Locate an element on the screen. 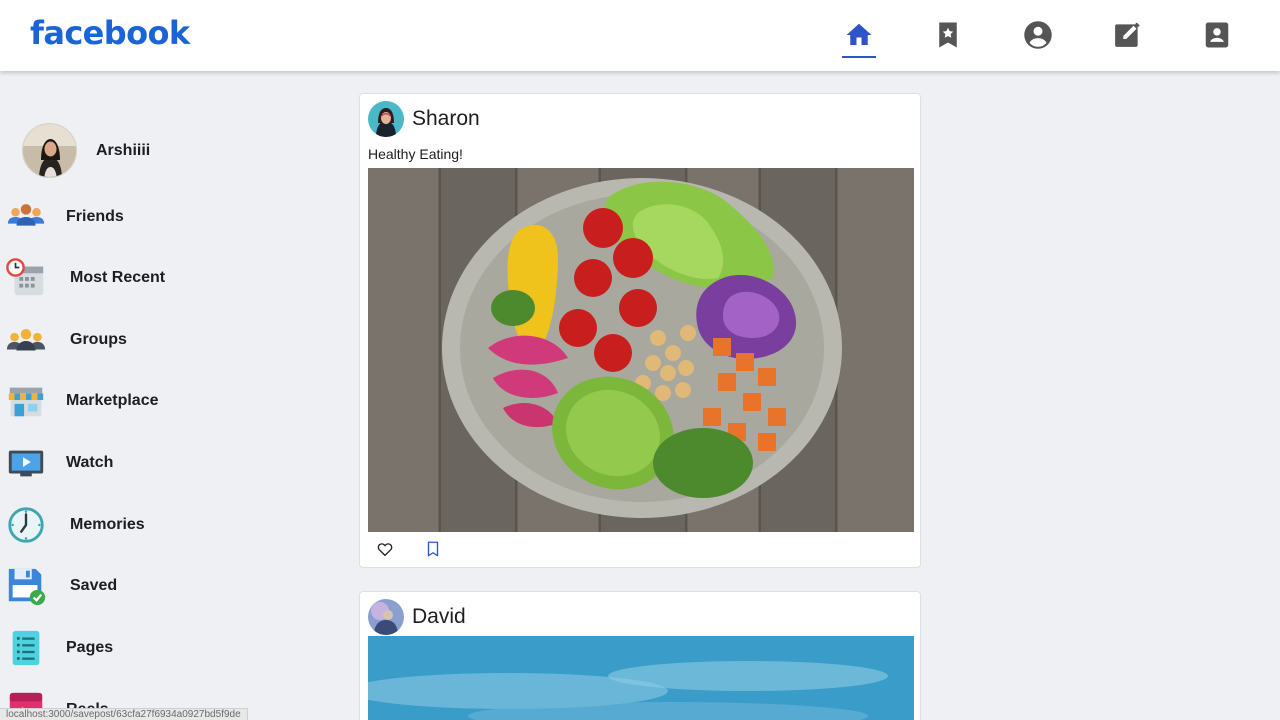  top-navigation-bar: facebook is located at coordinates (640, 35).